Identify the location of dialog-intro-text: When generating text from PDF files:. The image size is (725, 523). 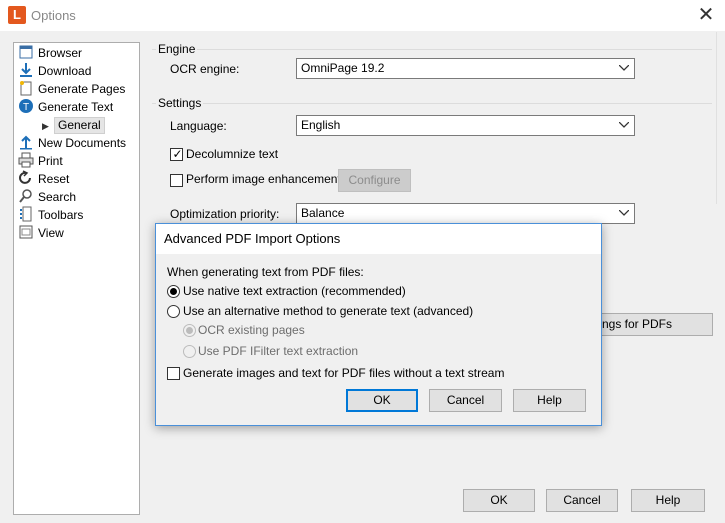
(265, 272).